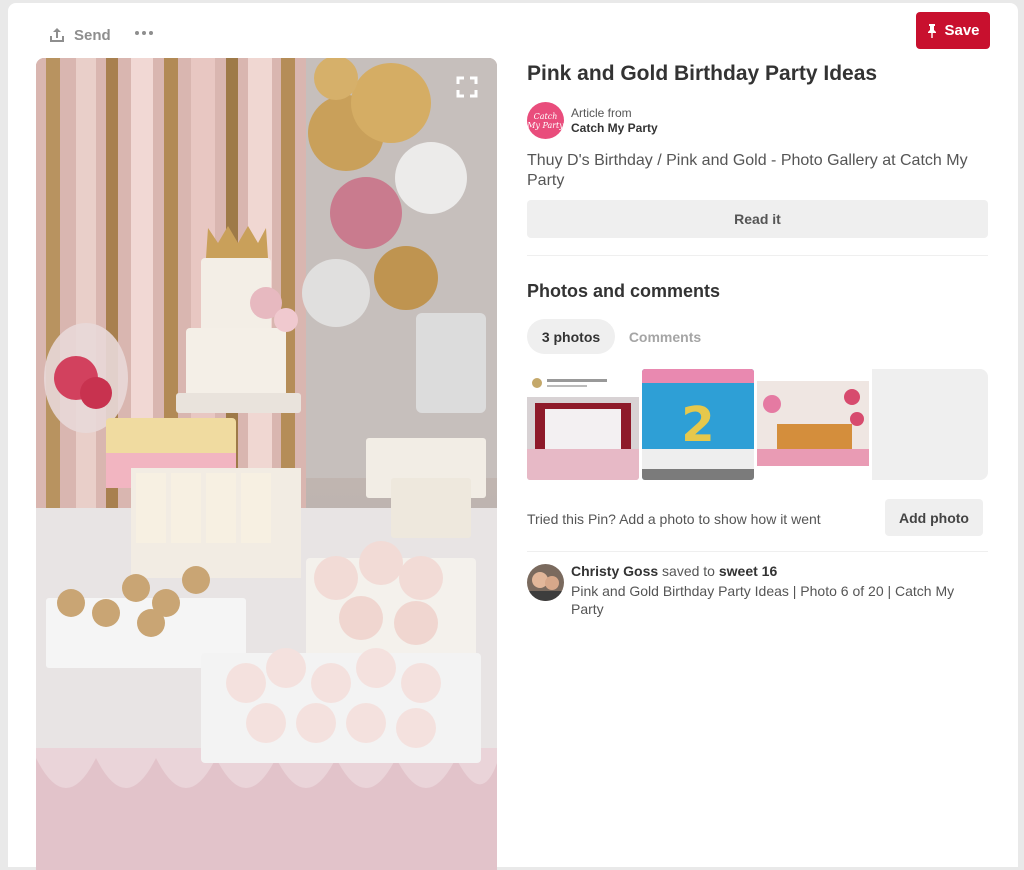 The height and width of the screenshot is (870, 1024). Describe the element at coordinates (757, 219) in the screenshot. I see `read-it-button: Read it` at that location.